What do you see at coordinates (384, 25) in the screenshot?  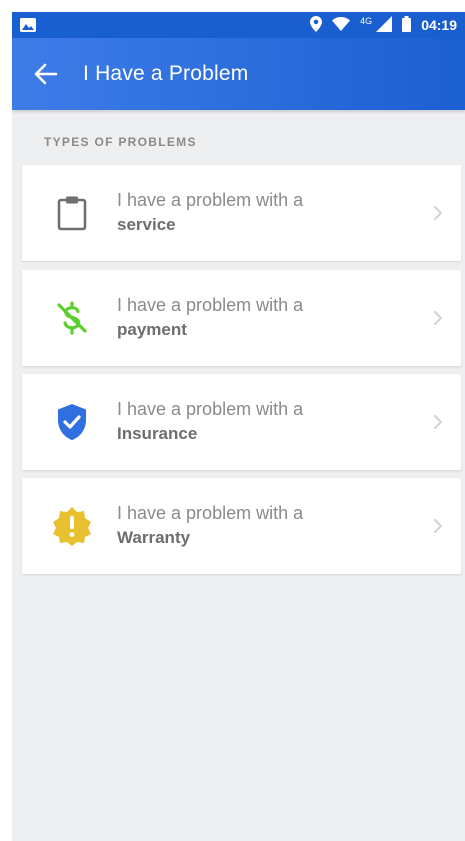 I see `signal-icon` at bounding box center [384, 25].